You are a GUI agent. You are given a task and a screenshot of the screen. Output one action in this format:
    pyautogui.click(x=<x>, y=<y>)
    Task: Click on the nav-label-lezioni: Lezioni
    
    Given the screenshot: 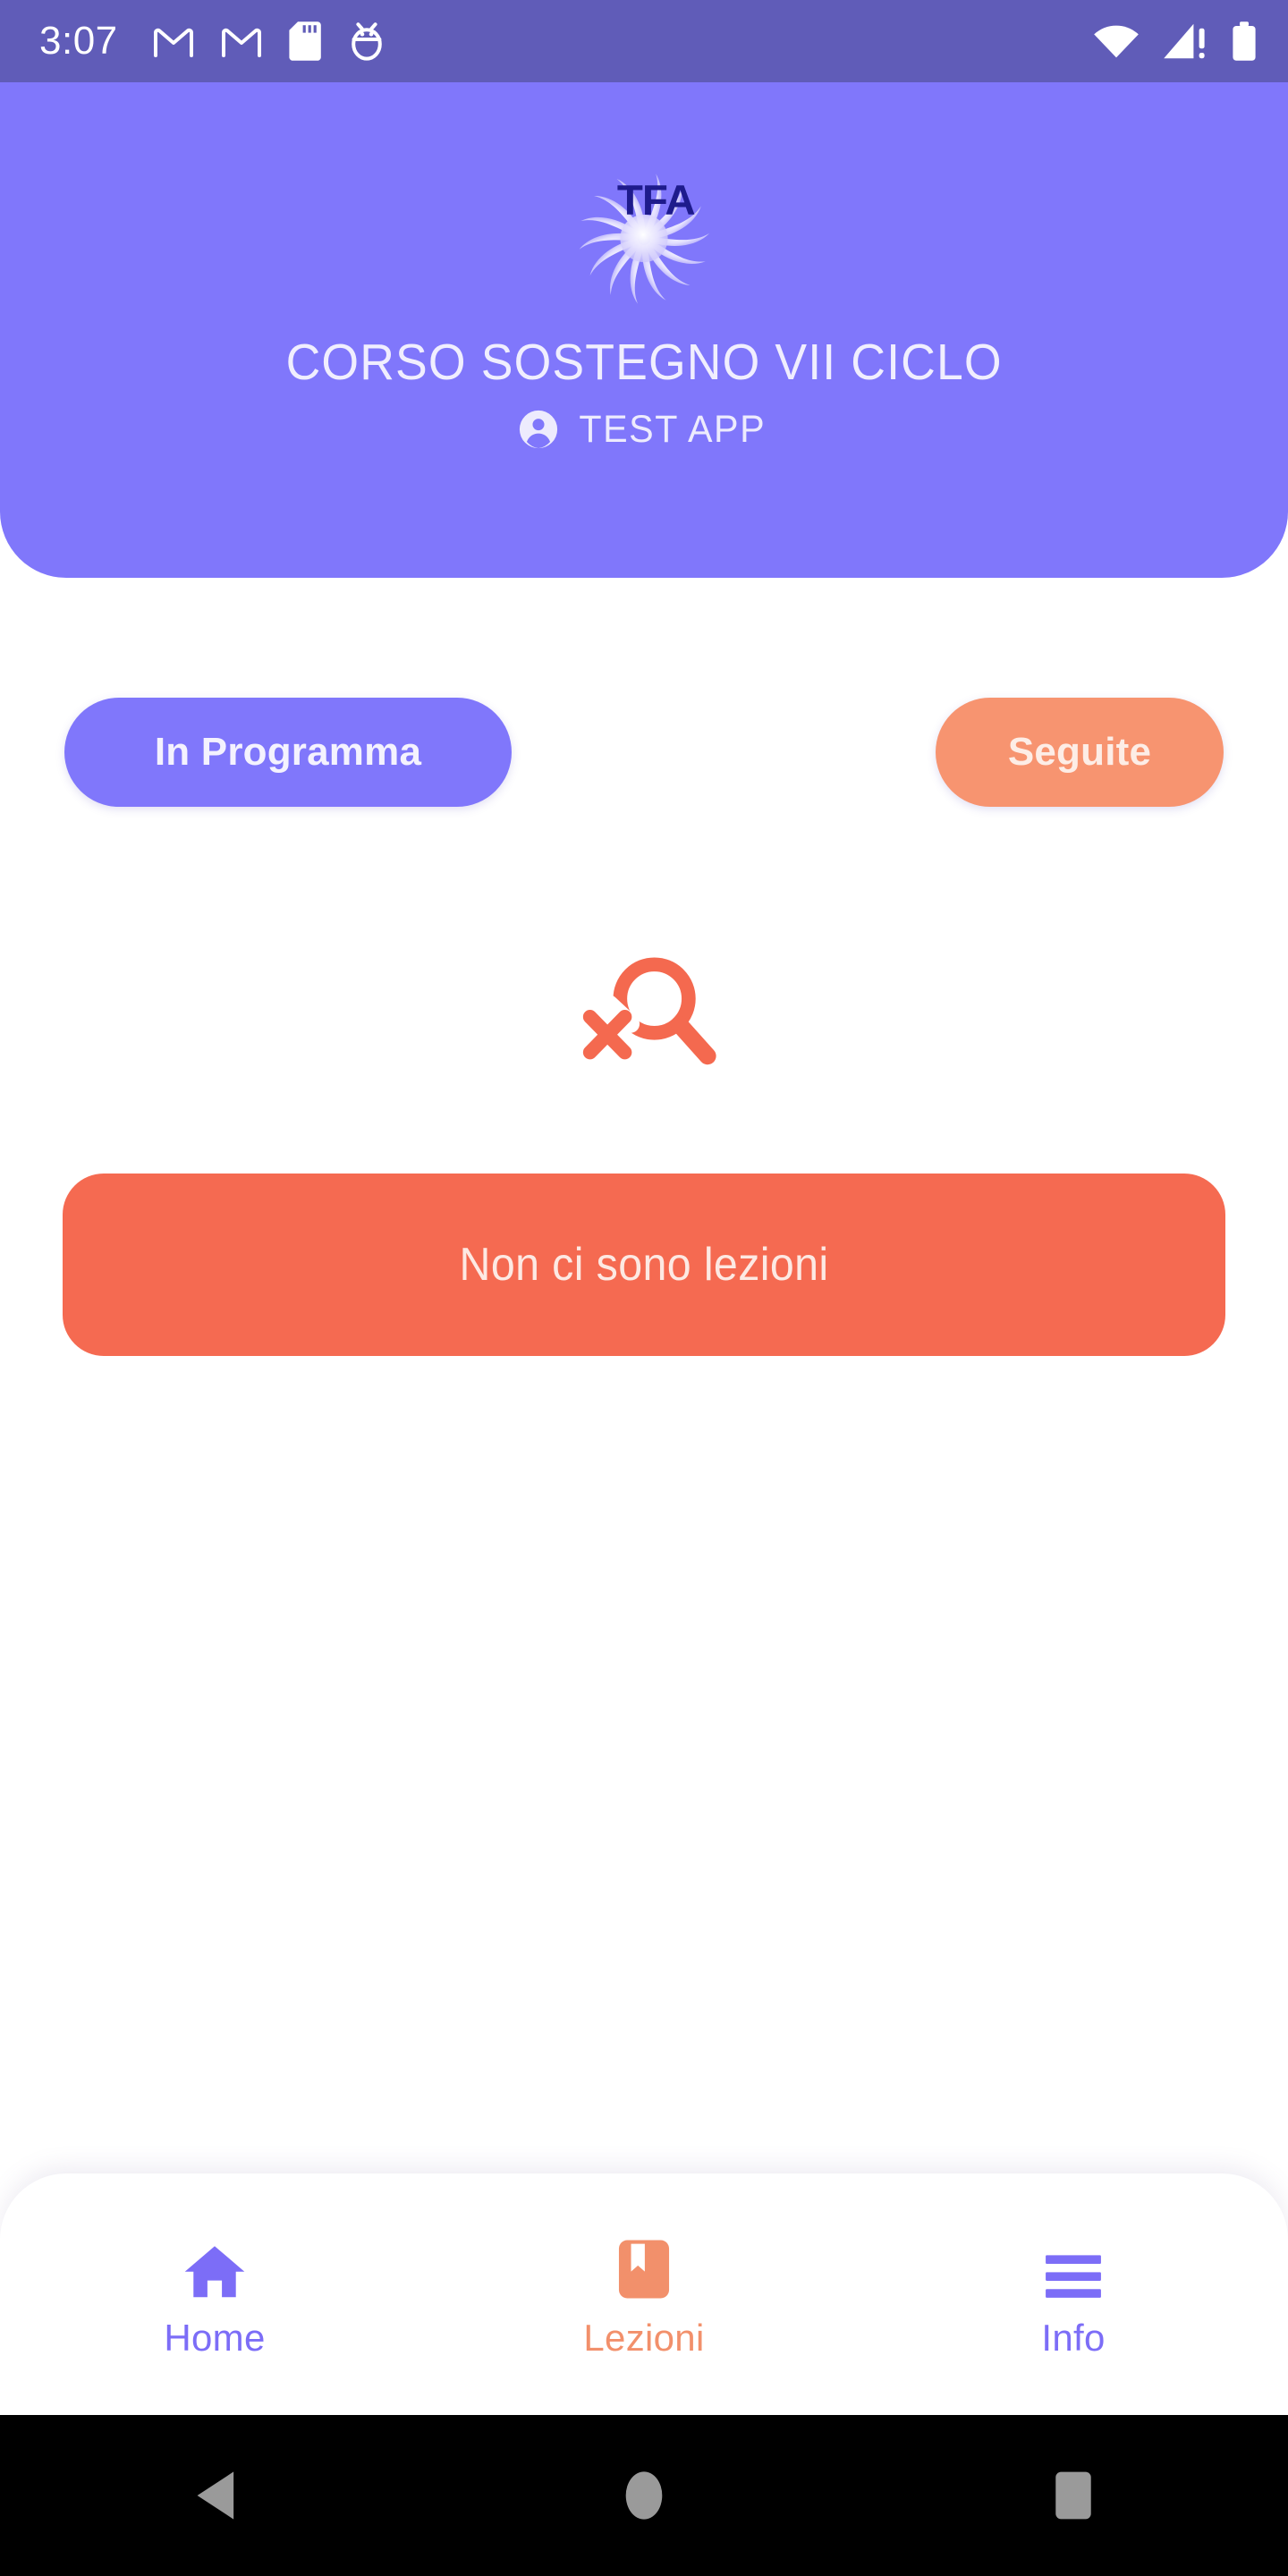 What is the action you would take?
    pyautogui.click(x=644, y=2338)
    